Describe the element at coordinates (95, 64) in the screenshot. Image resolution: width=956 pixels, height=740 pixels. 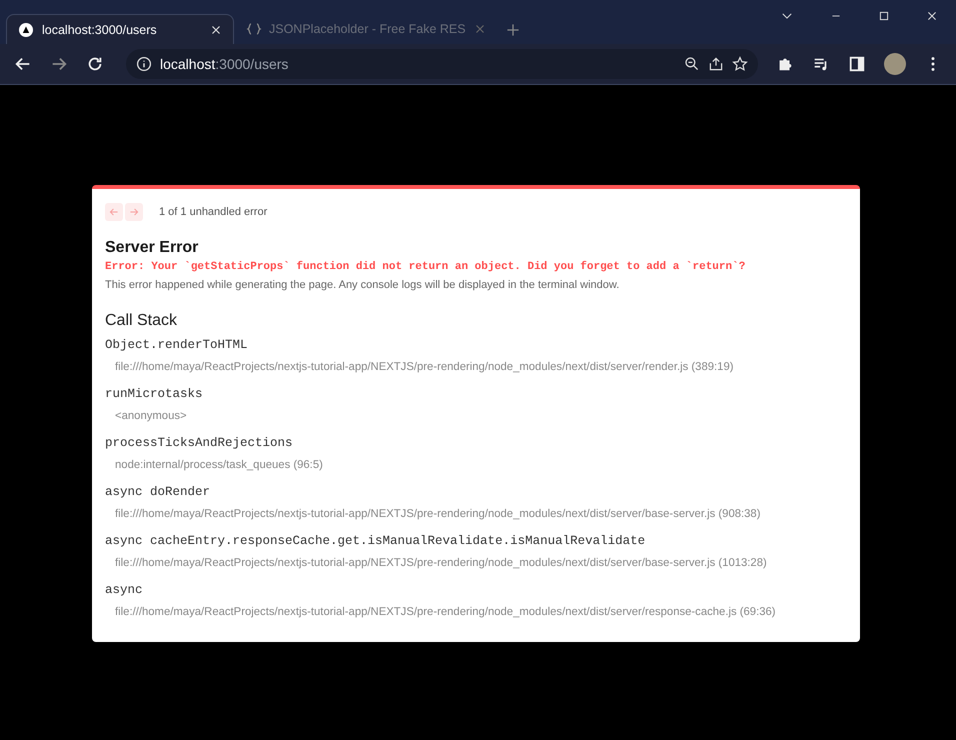
I see `reload-icon` at that location.